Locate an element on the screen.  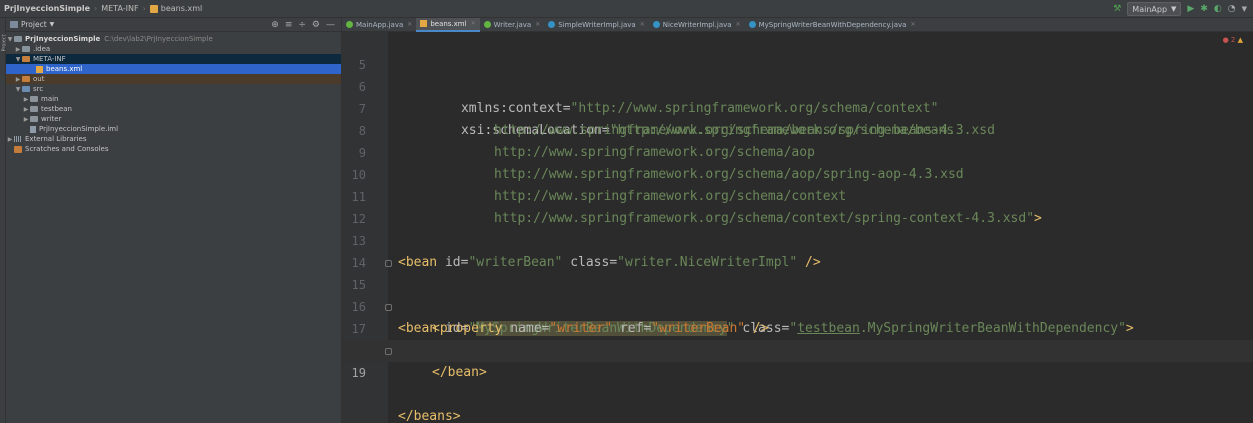
tree-item-label: src is located at coordinates (38, 89).